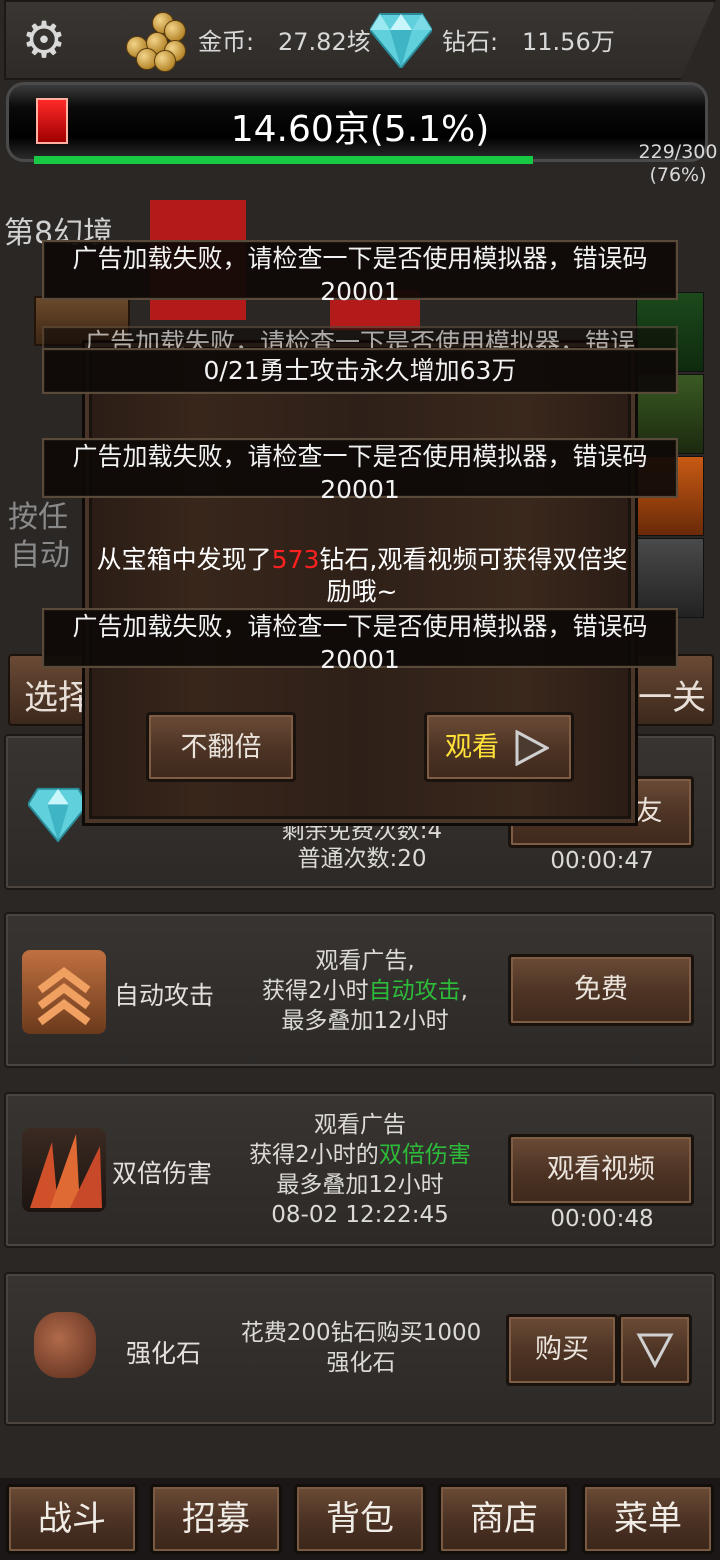 The width and height of the screenshot is (720, 1560). What do you see at coordinates (164, 1353) in the screenshot?
I see `enhance-stone-name: 强化石` at bounding box center [164, 1353].